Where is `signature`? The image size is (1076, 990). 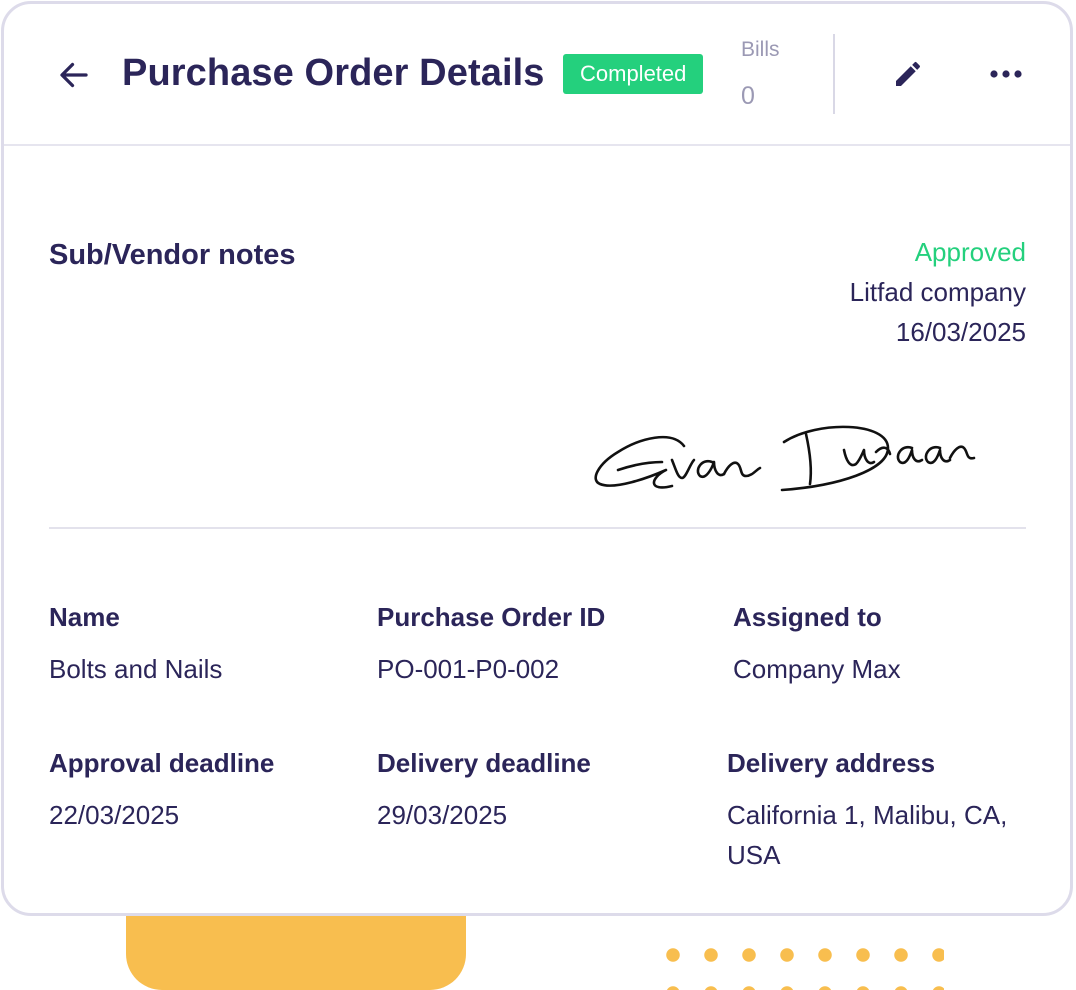
signature is located at coordinates (785, 458).